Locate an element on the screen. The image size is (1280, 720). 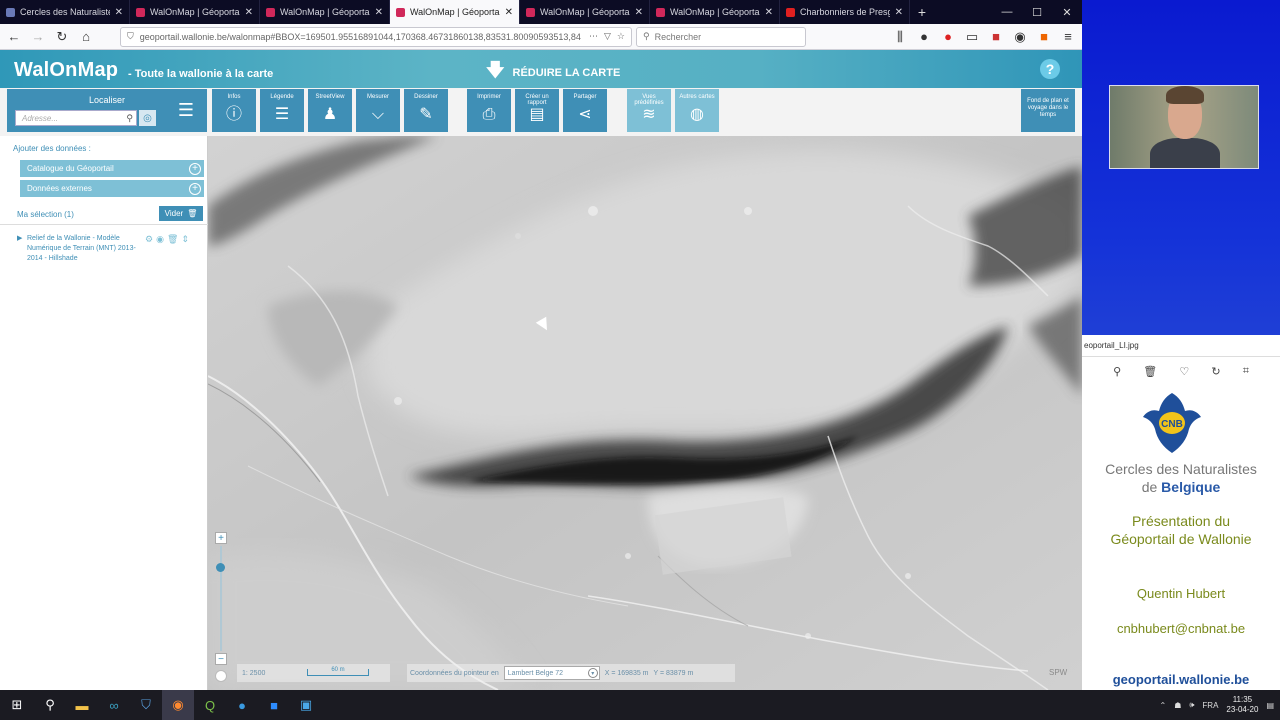
clock-time: 11:35 is located at coordinates (1242, 699).